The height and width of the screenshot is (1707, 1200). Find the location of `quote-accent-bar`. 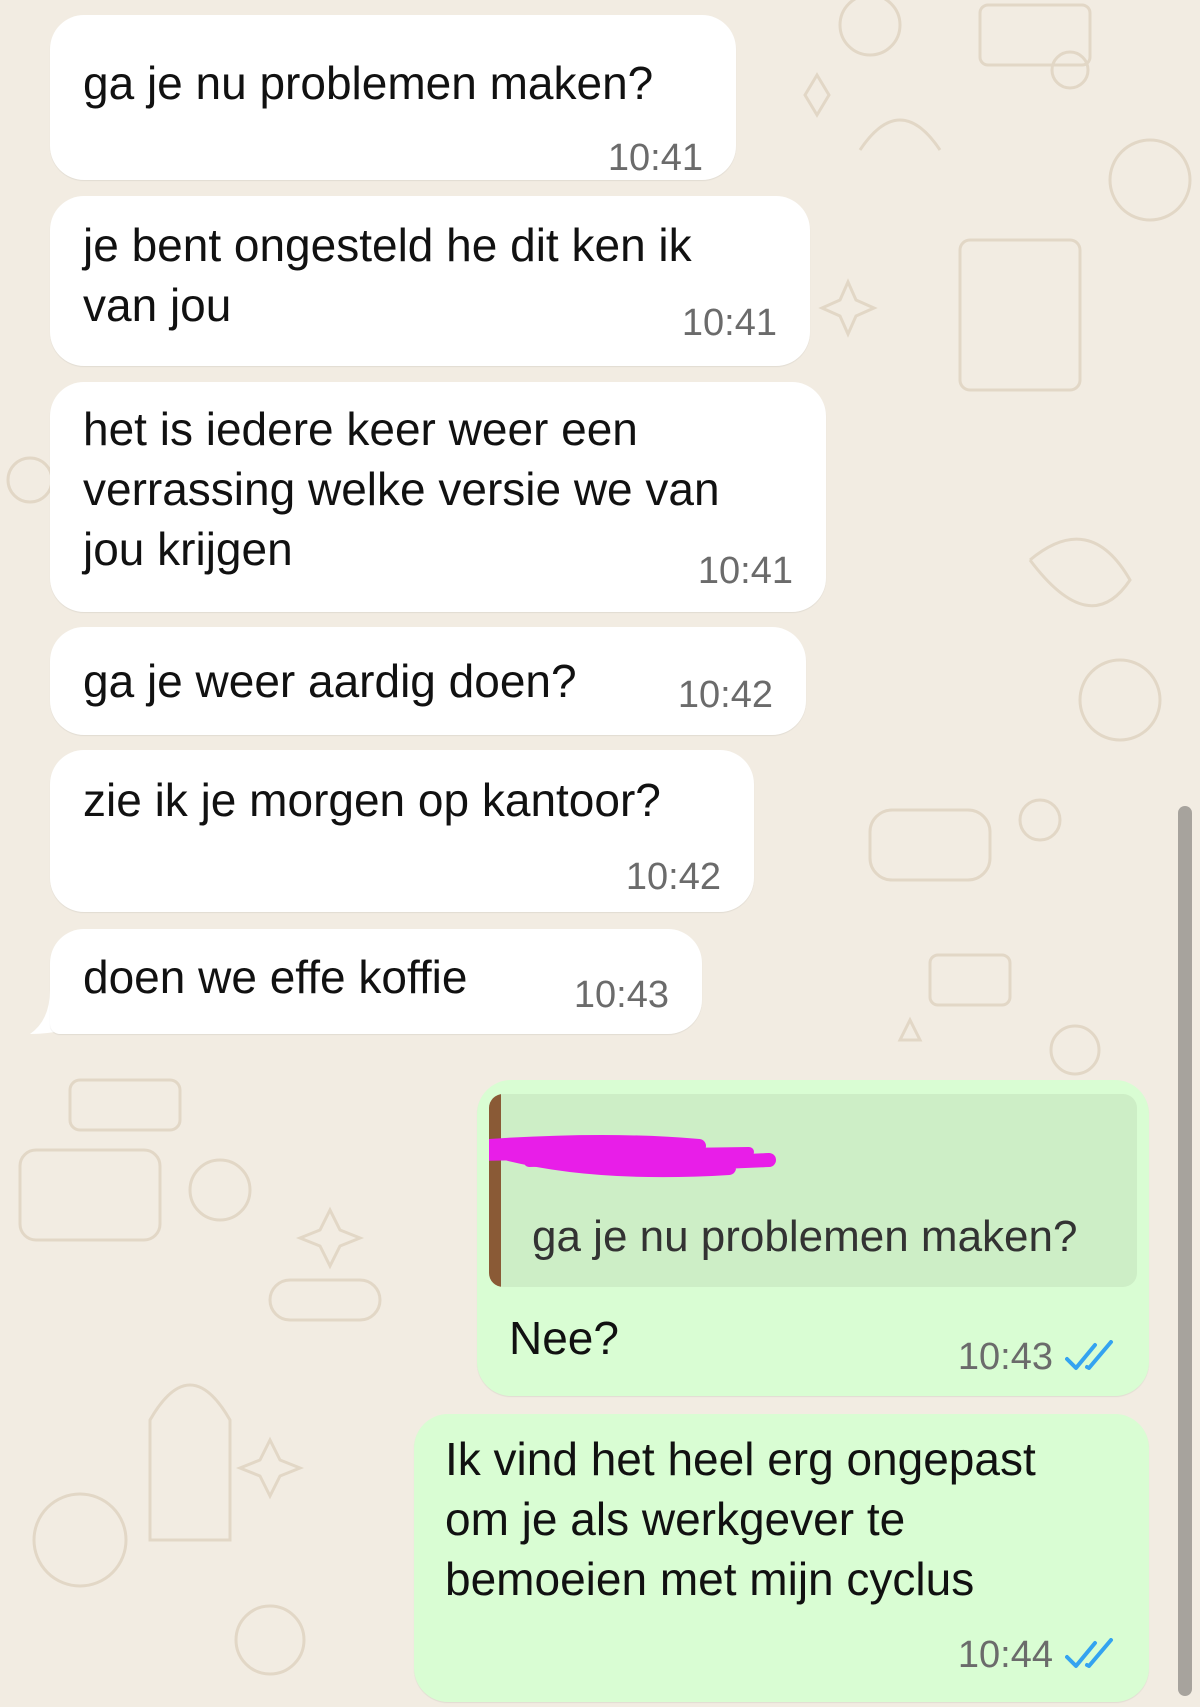

quote-accent-bar is located at coordinates (495, 1190).